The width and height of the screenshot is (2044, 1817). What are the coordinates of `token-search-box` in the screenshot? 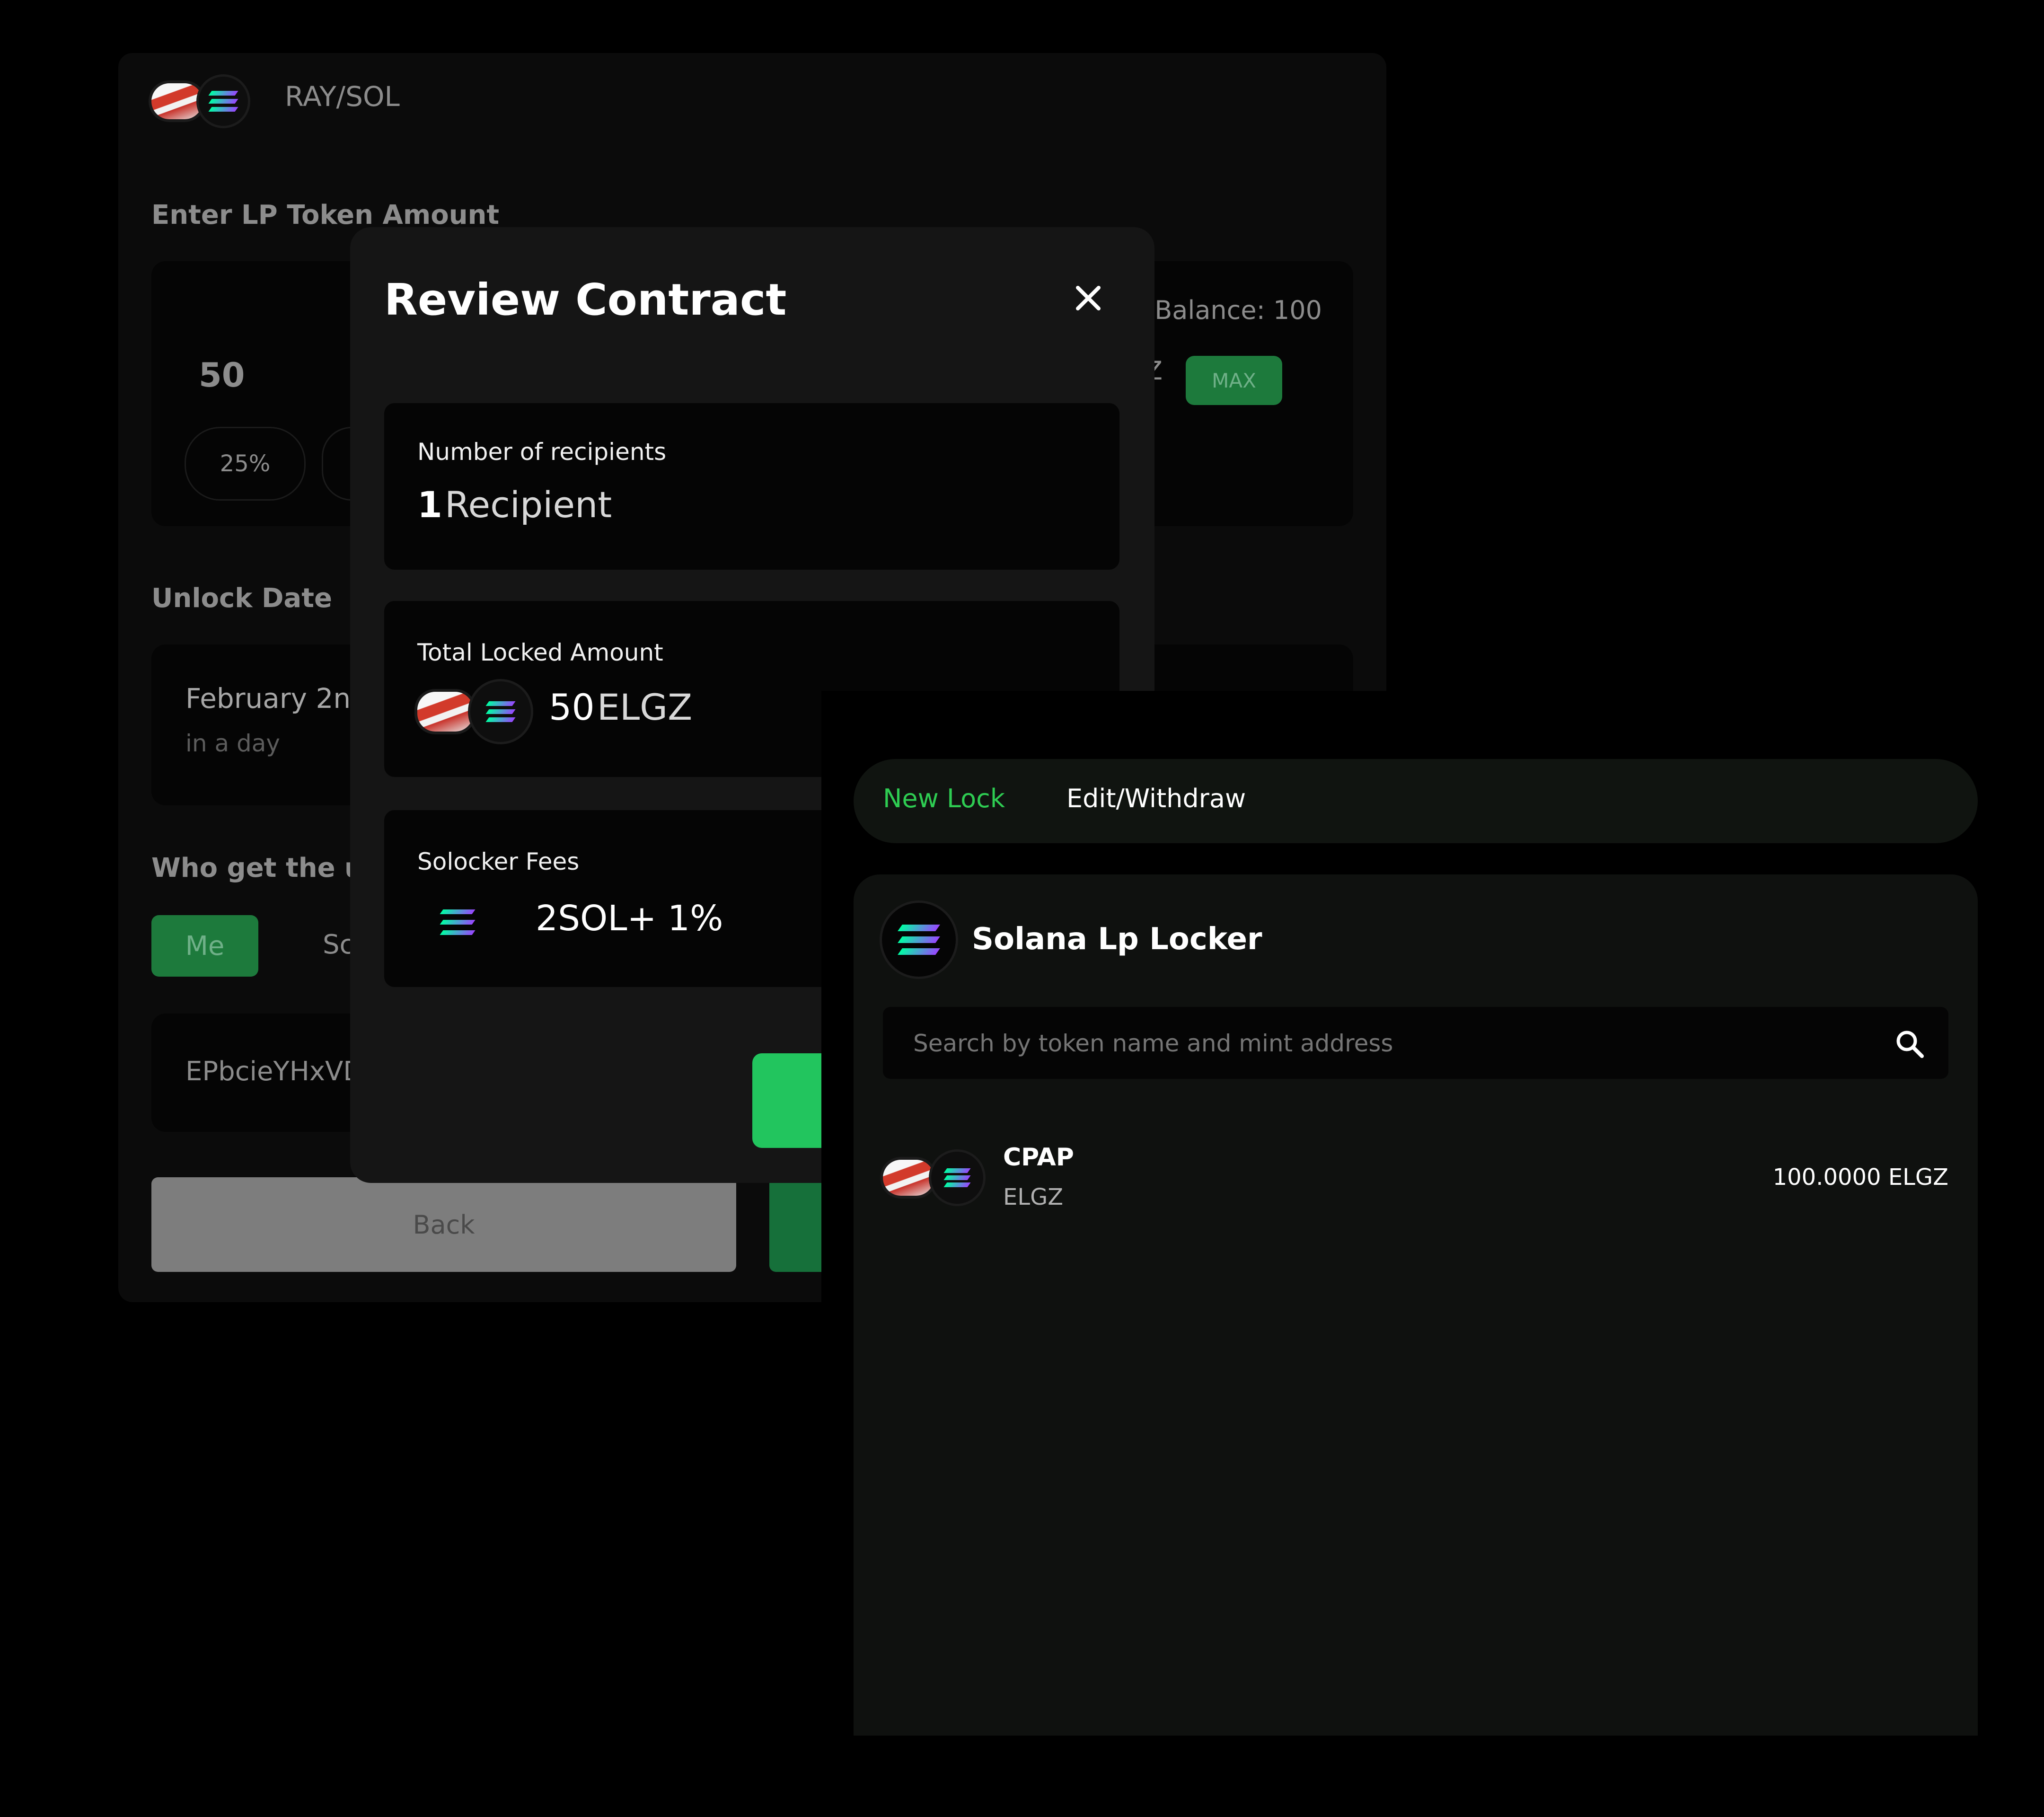 It's located at (1415, 1043).